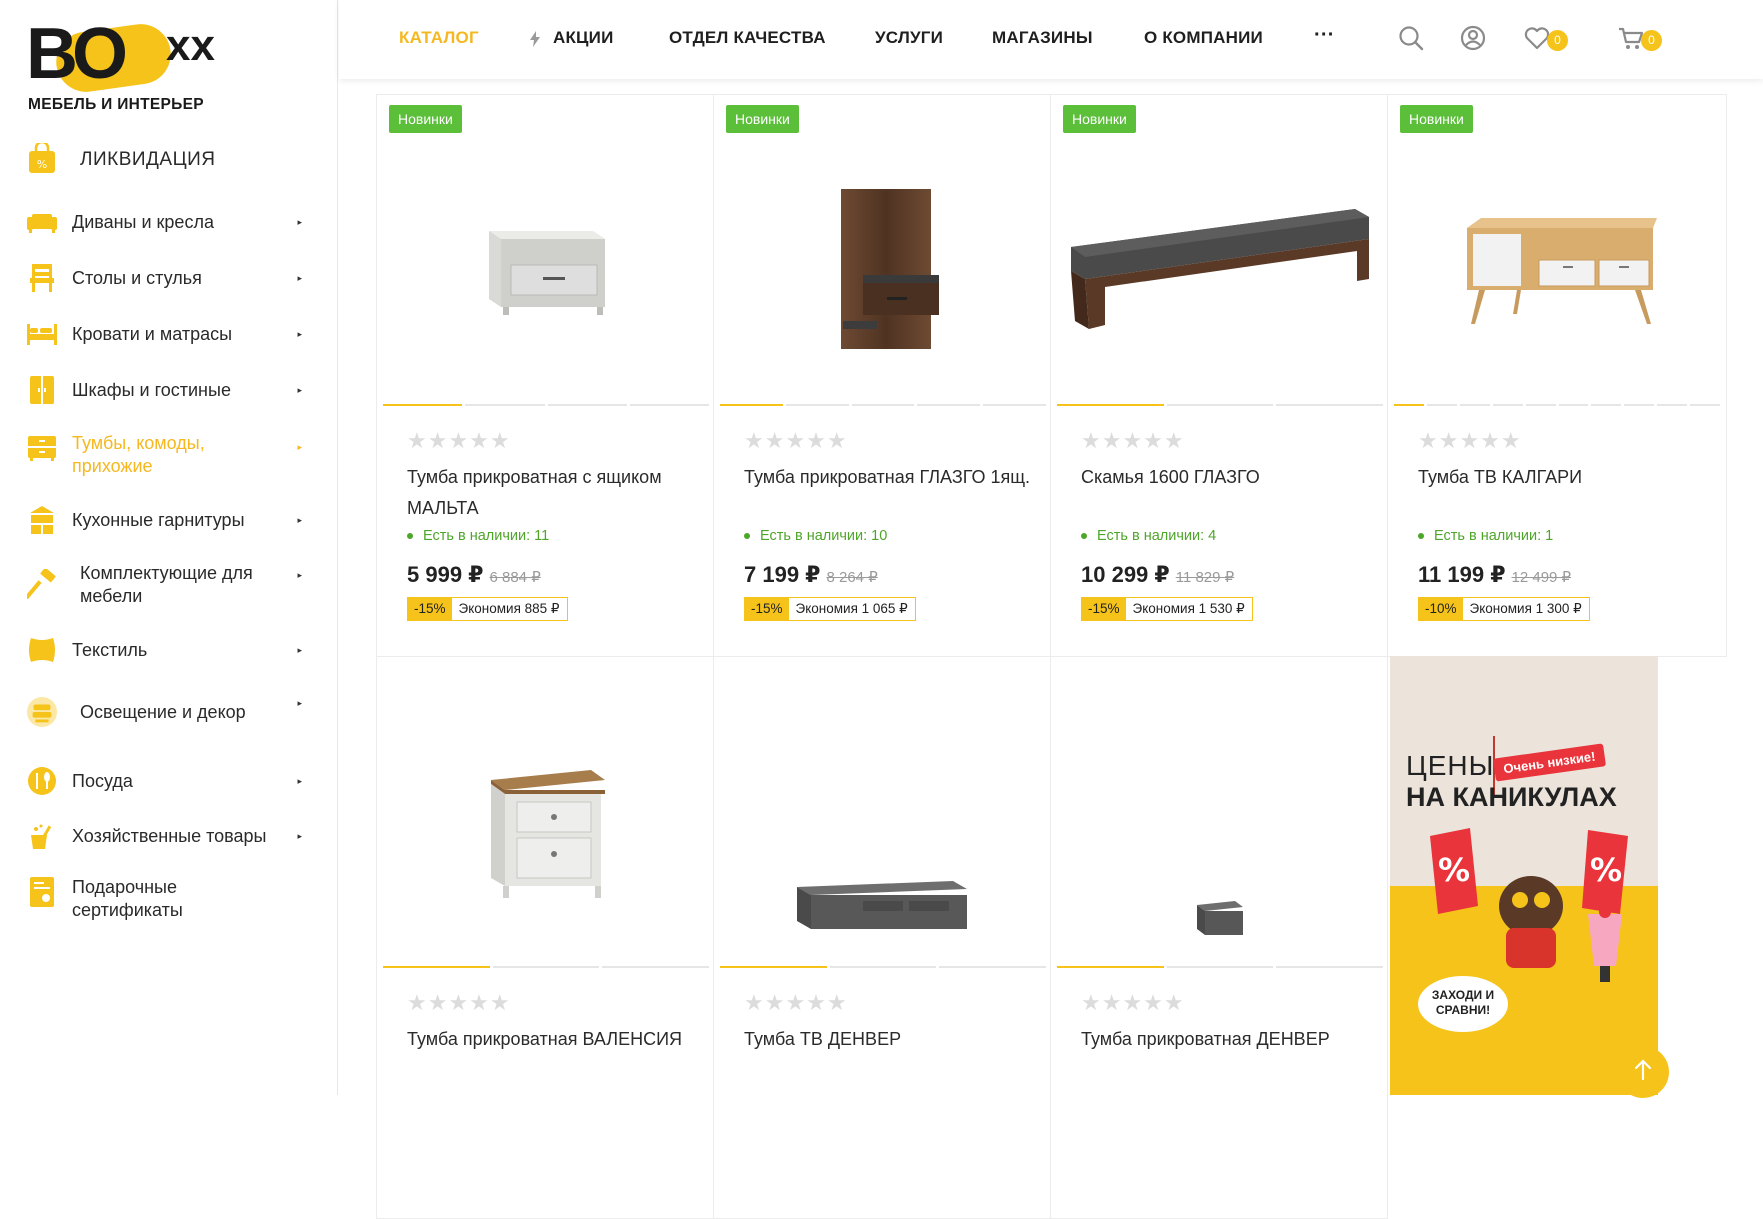 The image size is (1763, 1219). I want to click on sidebar-item-kitchens: Кухонные гарнитуры ▸, so click(171, 520).